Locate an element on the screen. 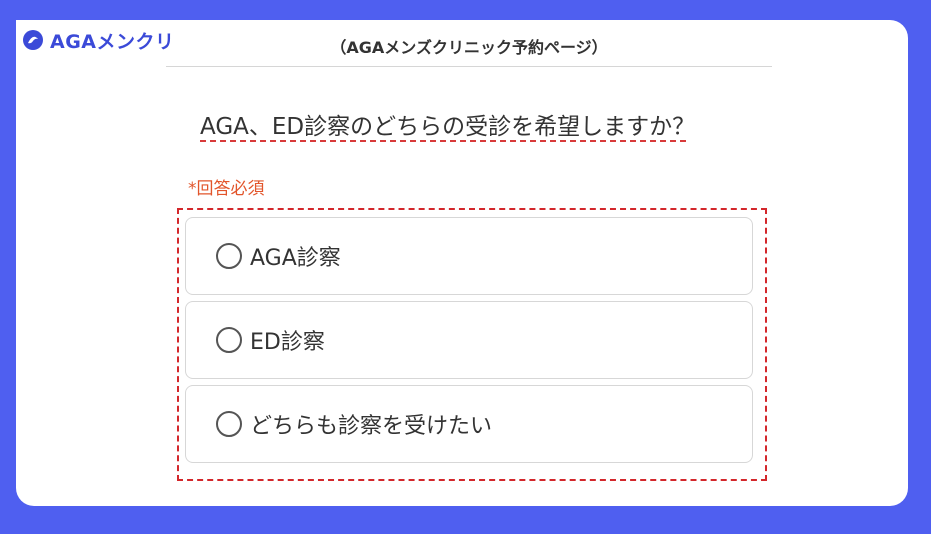 This screenshot has height=534, width=931. option-label: どちらも診察を受けたい is located at coordinates (371, 426).